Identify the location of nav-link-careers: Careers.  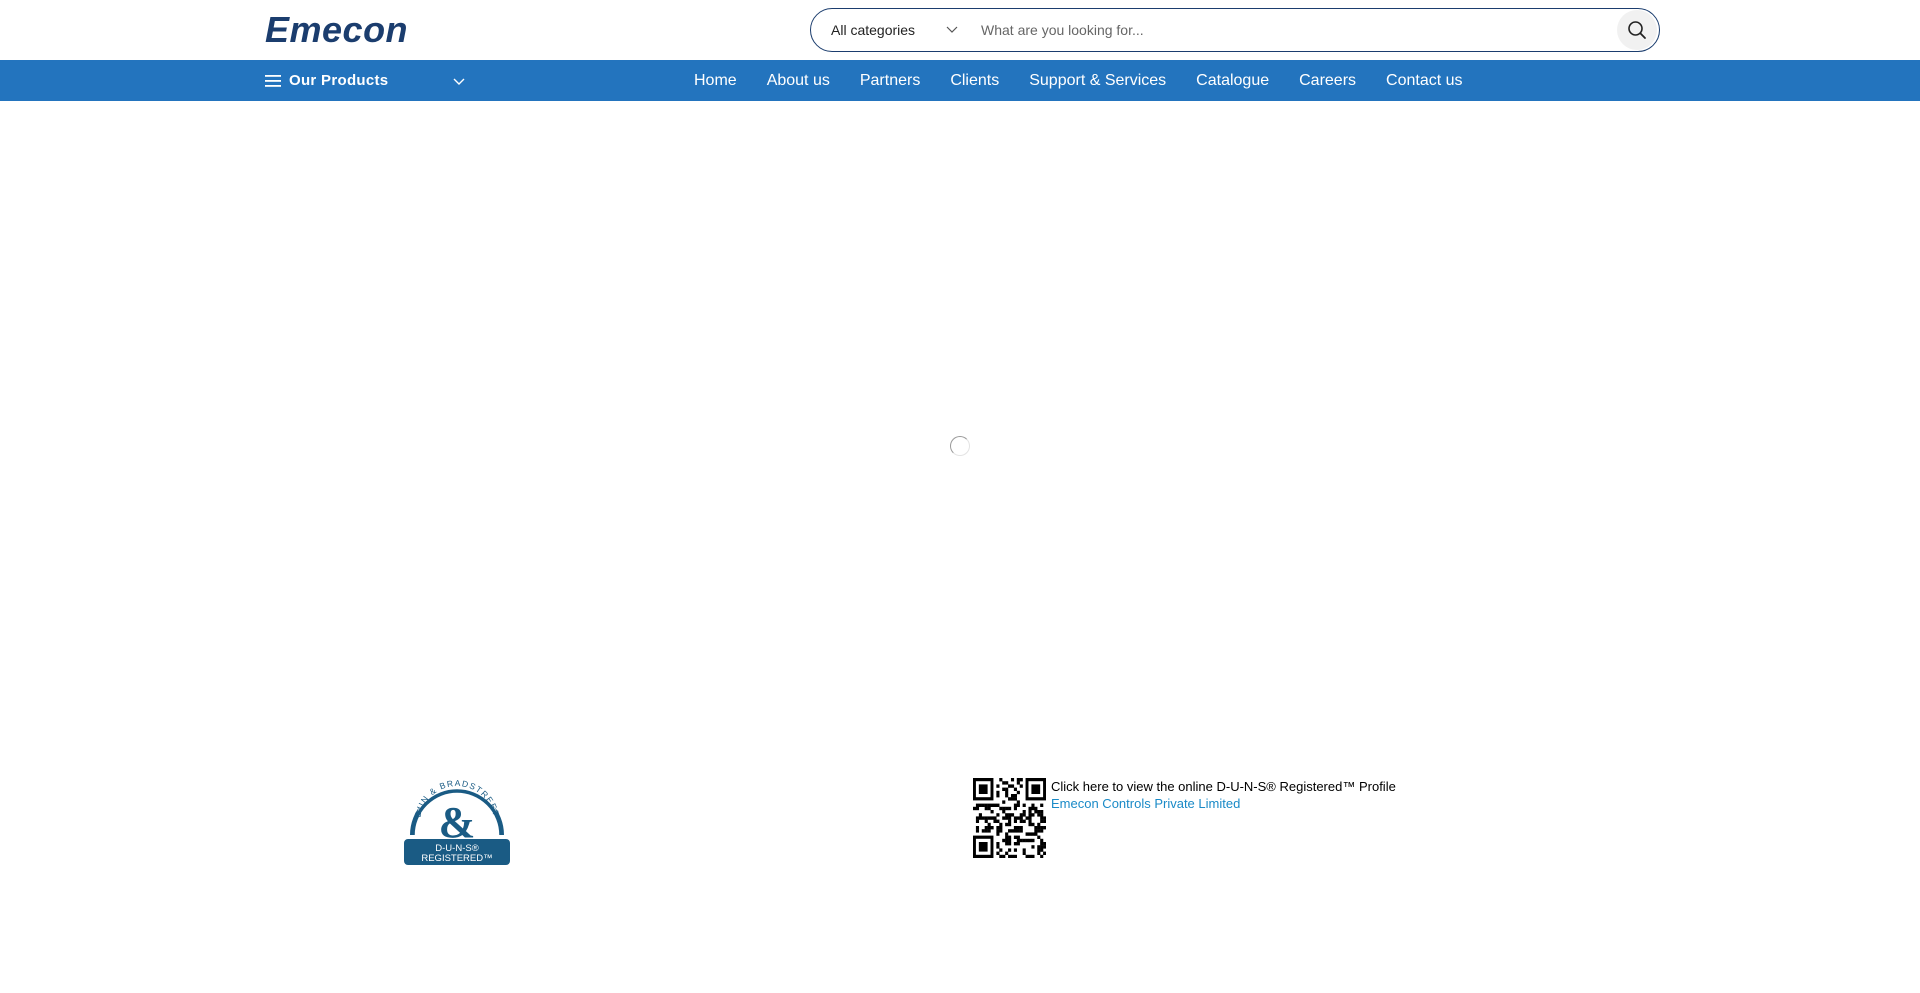
(1327, 81).